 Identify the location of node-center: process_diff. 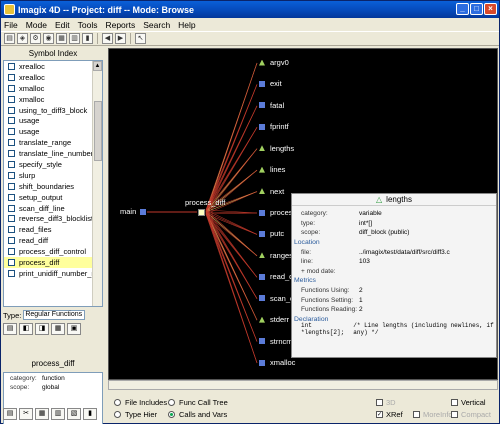
(205, 202).